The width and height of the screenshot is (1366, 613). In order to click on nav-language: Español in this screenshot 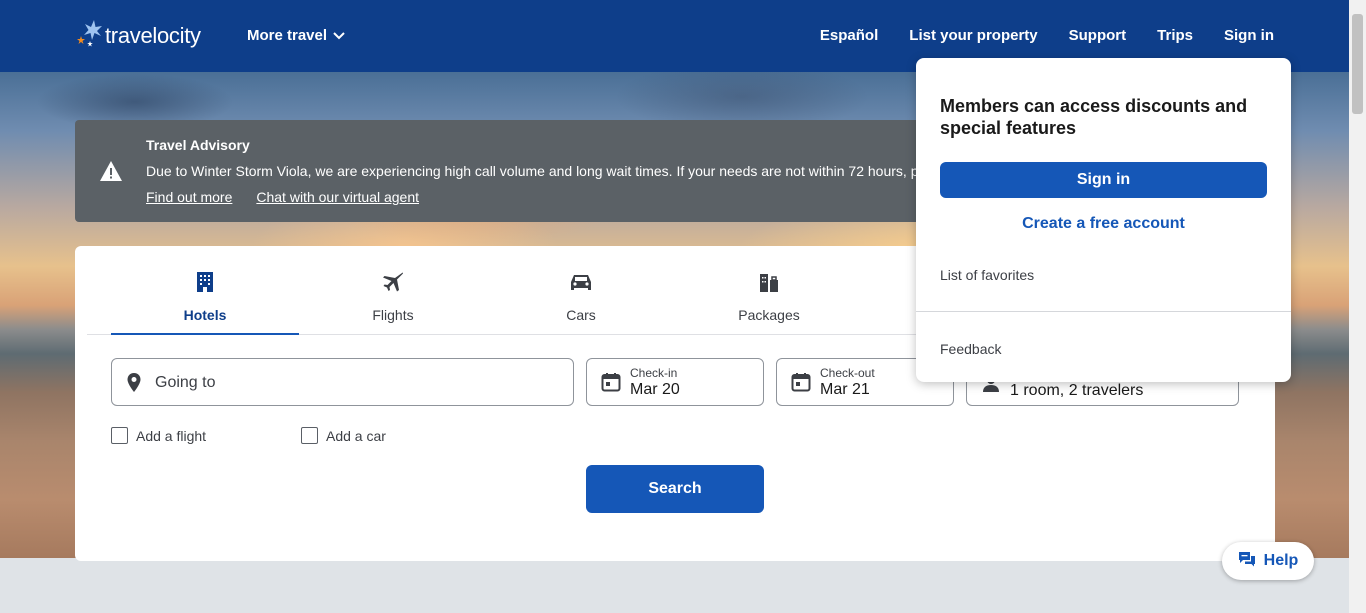, I will do `click(849, 35)`.